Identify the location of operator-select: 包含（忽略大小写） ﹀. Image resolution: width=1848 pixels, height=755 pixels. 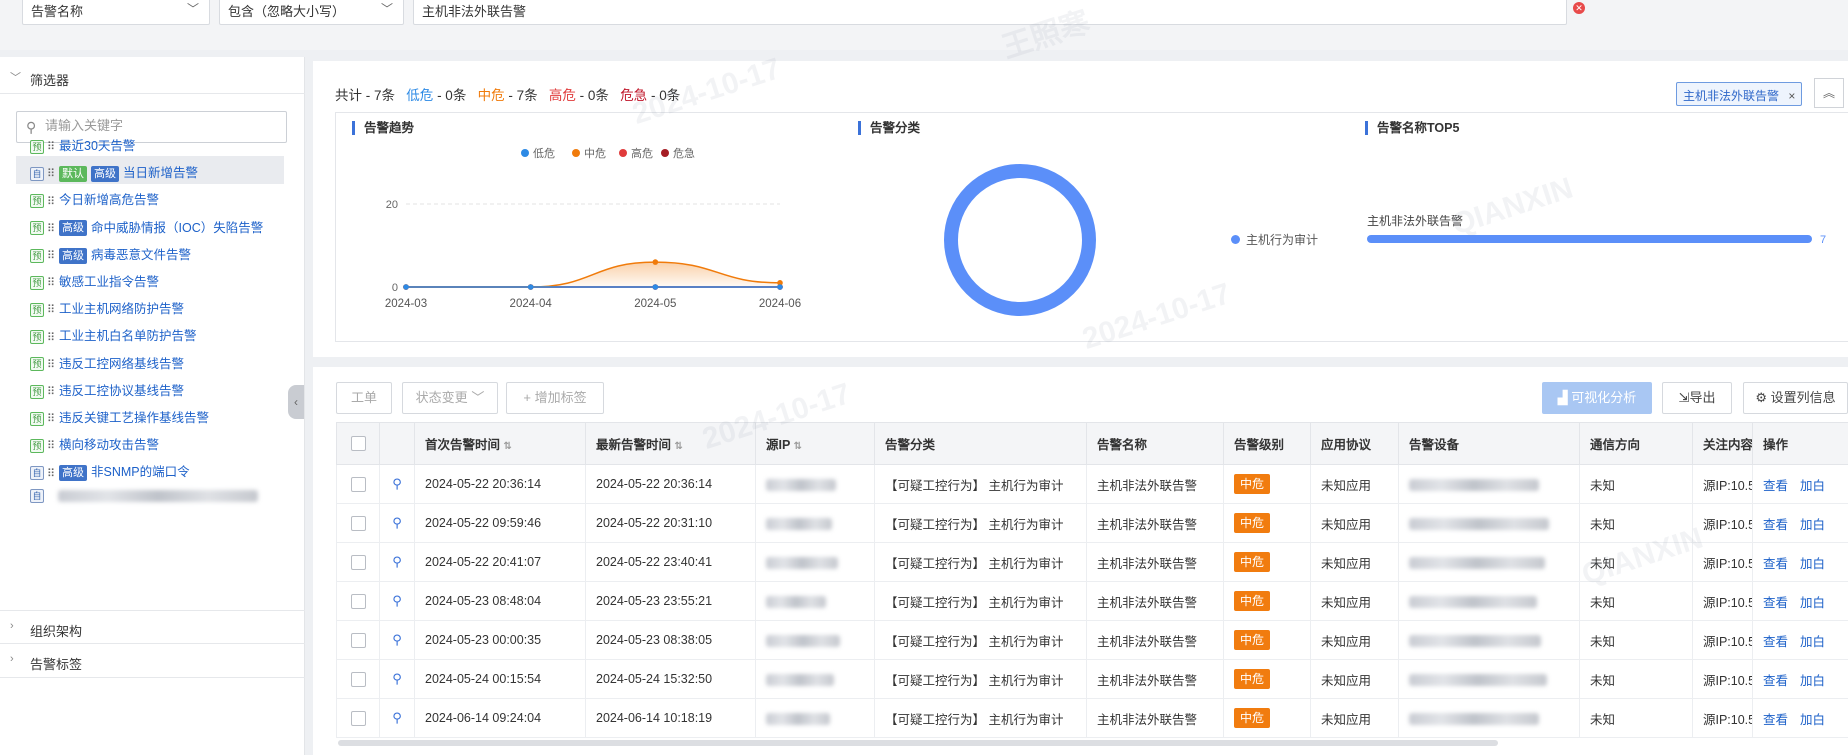
(311, 12).